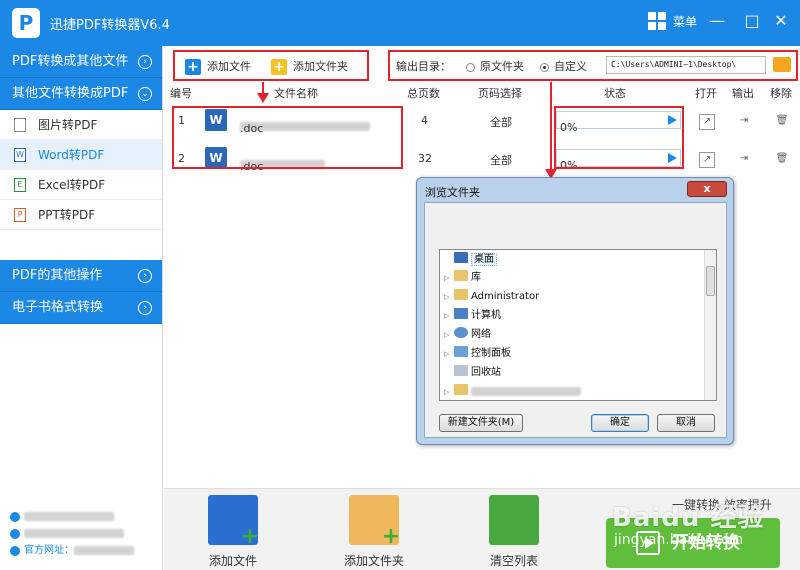 The width and height of the screenshot is (800, 570). Describe the element at coordinates (544, 67) in the screenshot. I see `radio-selected-icon` at that location.